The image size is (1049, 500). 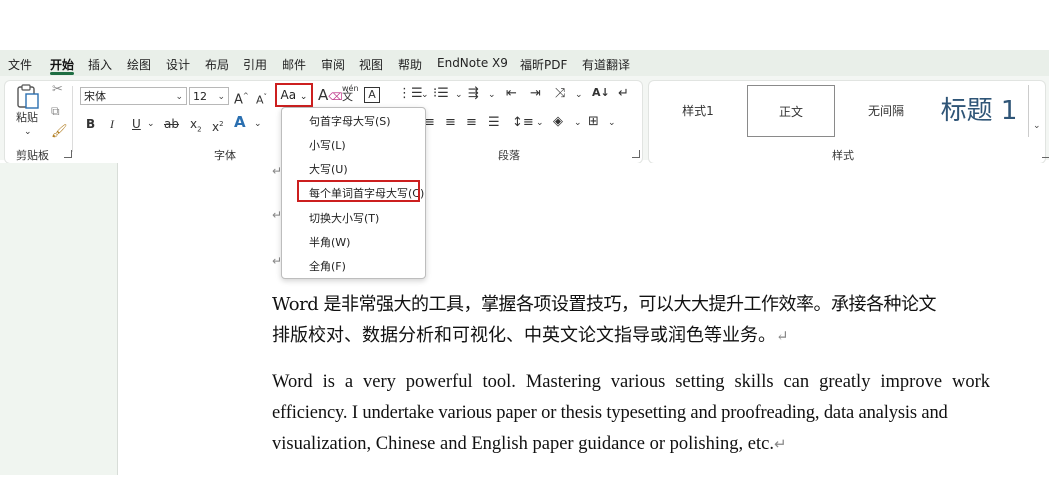 What do you see at coordinates (698, 111) in the screenshot?
I see `style-item-style1: 样式1` at bounding box center [698, 111].